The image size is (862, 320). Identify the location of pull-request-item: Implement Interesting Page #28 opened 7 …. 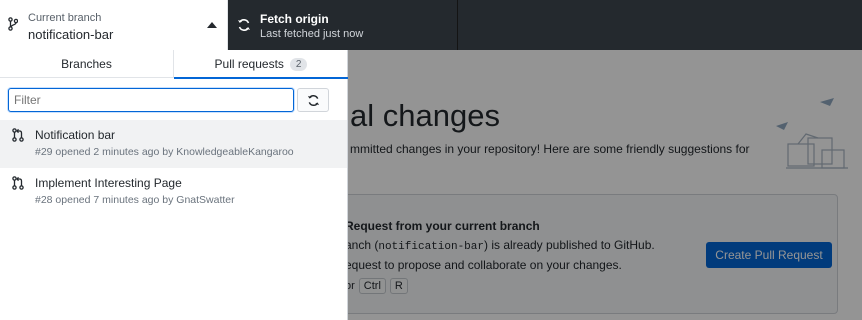
(173, 192).